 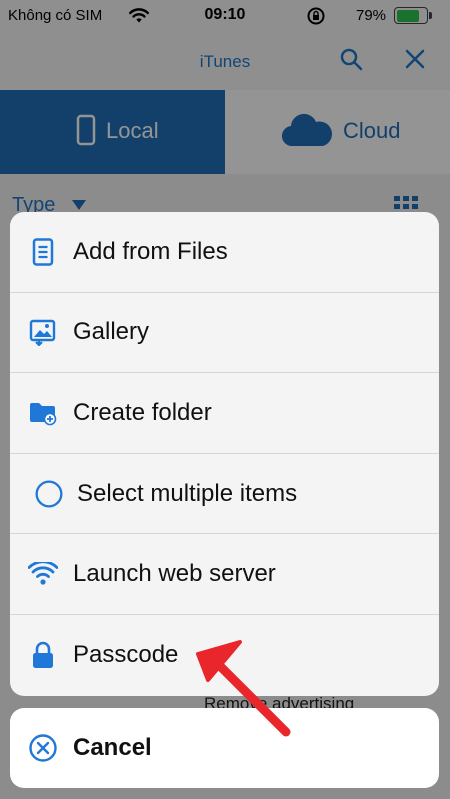 What do you see at coordinates (43, 748) in the screenshot?
I see `cancel-icon` at bounding box center [43, 748].